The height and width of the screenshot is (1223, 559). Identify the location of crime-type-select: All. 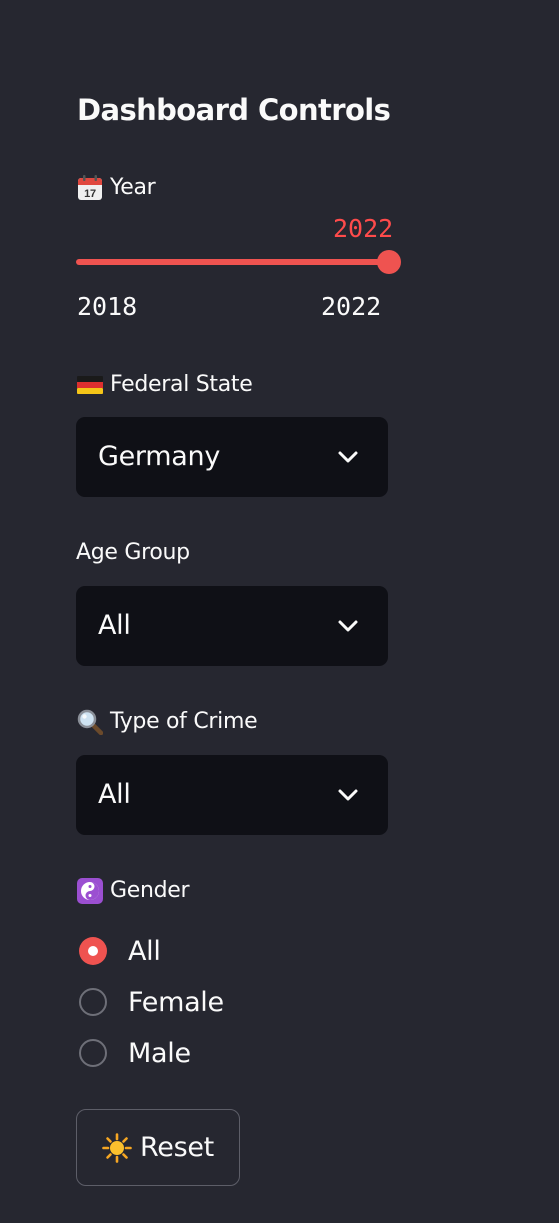
(232, 795).